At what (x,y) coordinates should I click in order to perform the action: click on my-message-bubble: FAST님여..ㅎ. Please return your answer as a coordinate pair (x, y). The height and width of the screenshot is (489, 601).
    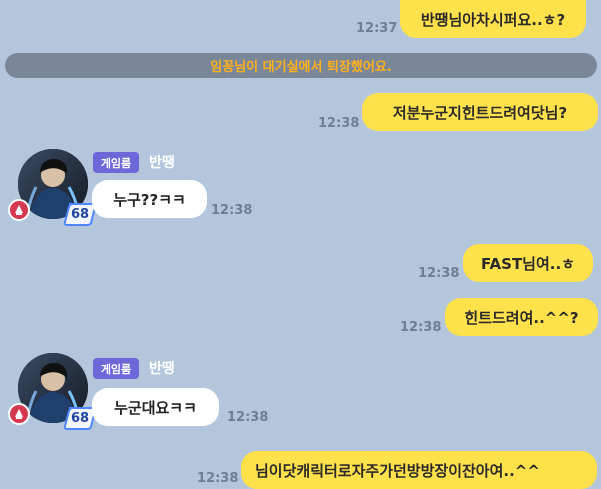
    Looking at the image, I should click on (528, 263).